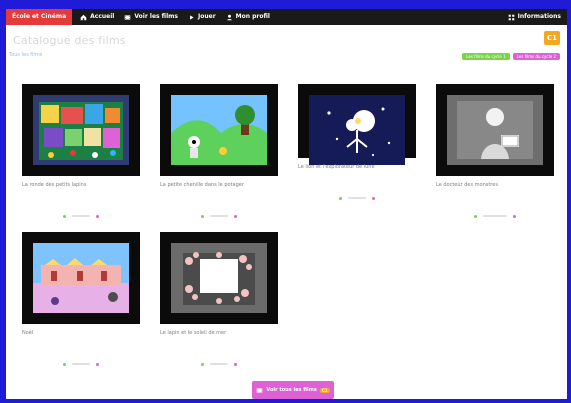 Image resolution: width=571 pixels, height=403 pixels. What do you see at coordinates (83, 17) in the screenshot?
I see `home-icon` at bounding box center [83, 17].